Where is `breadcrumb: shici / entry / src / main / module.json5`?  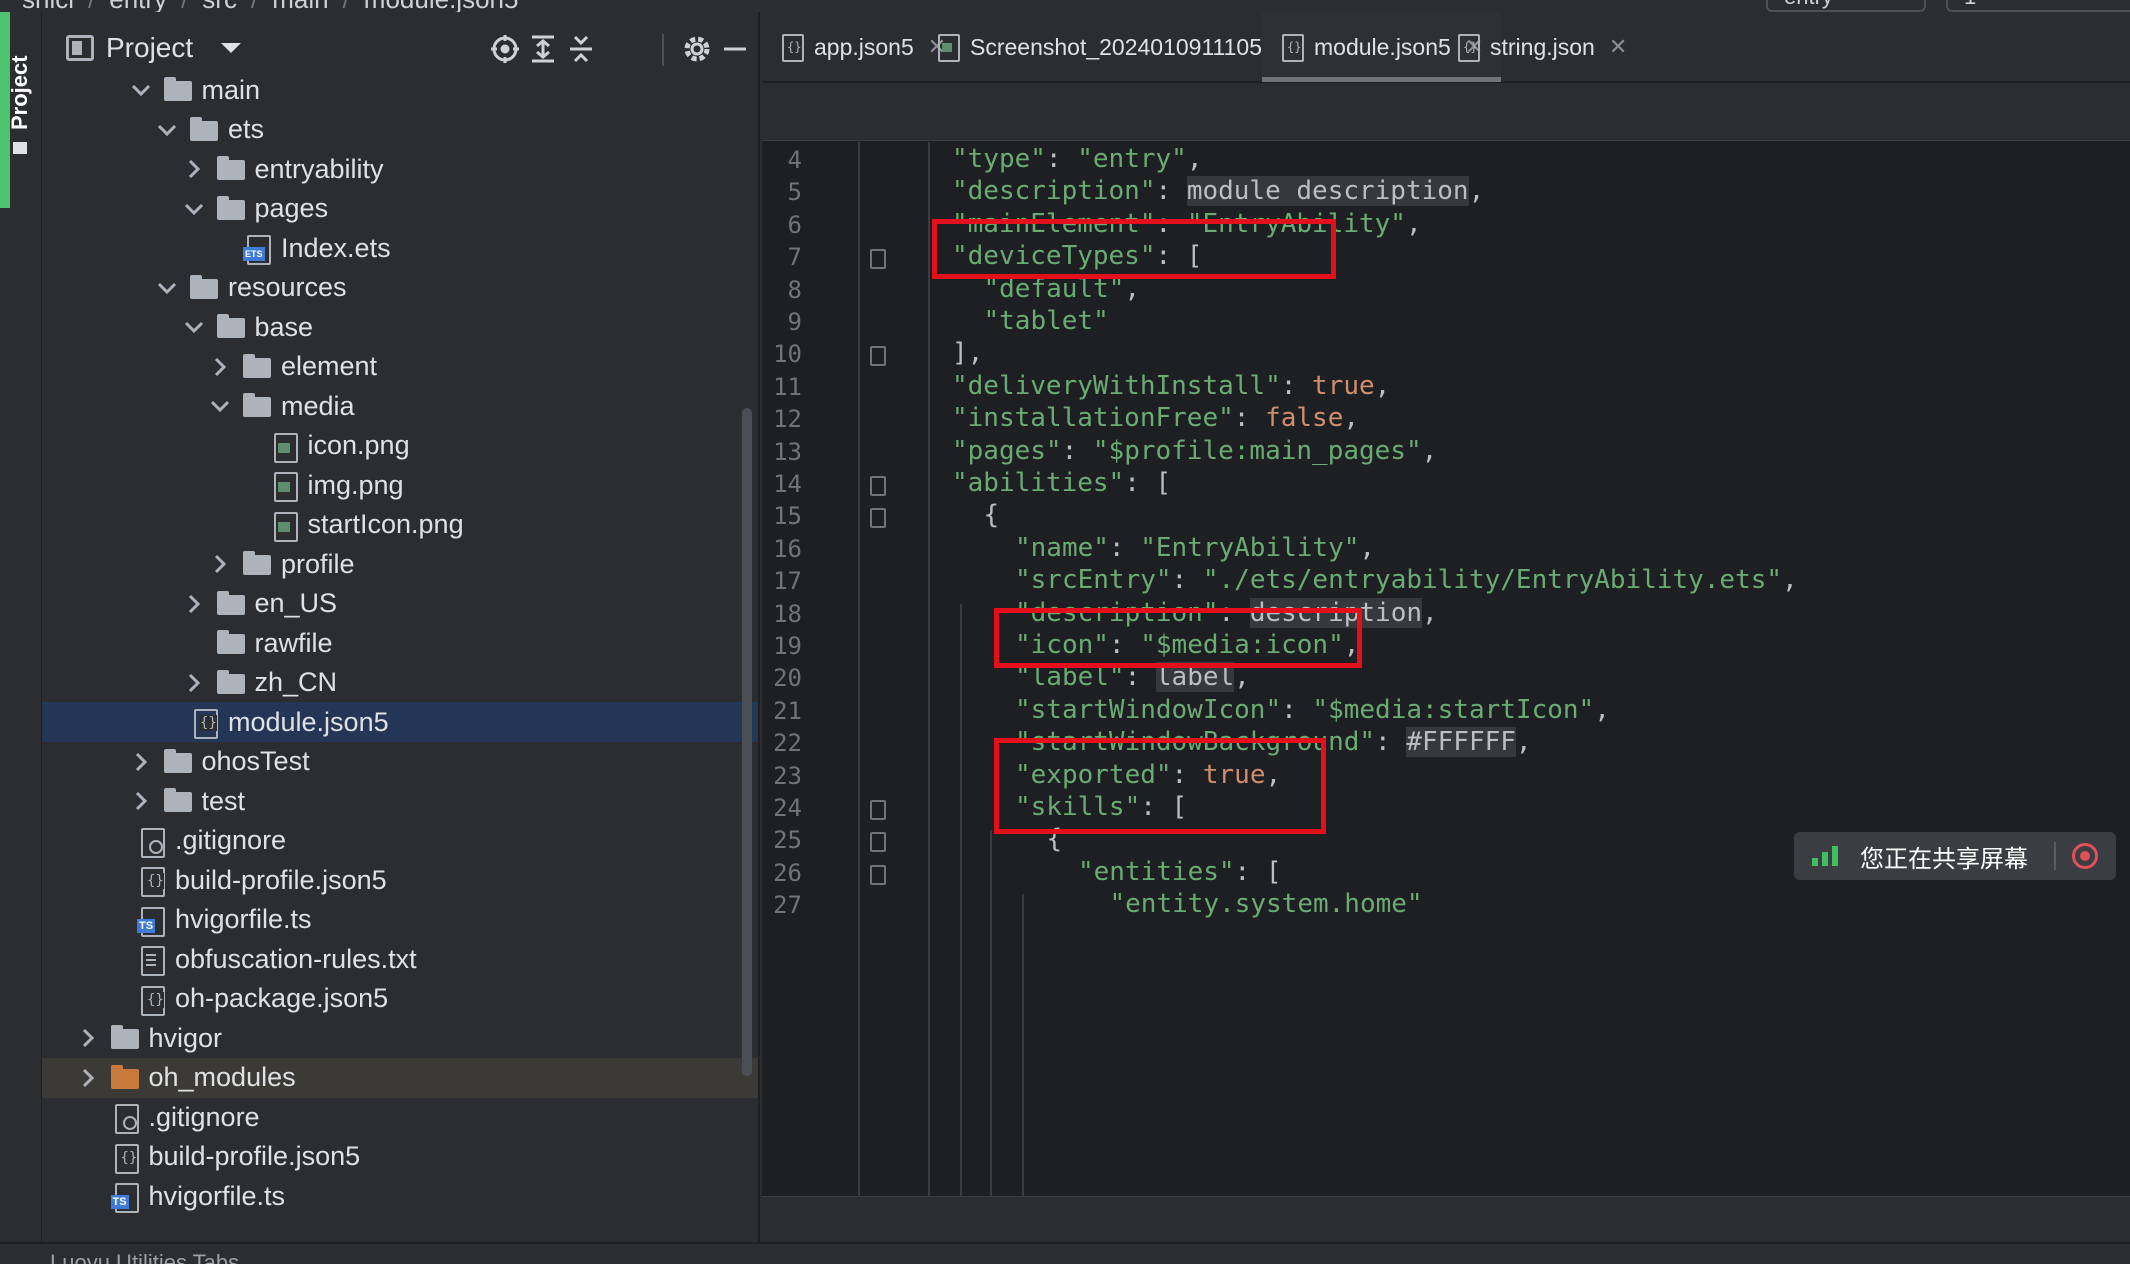 breadcrumb: shici / entry / src / main / module.json5 is located at coordinates (277, 6).